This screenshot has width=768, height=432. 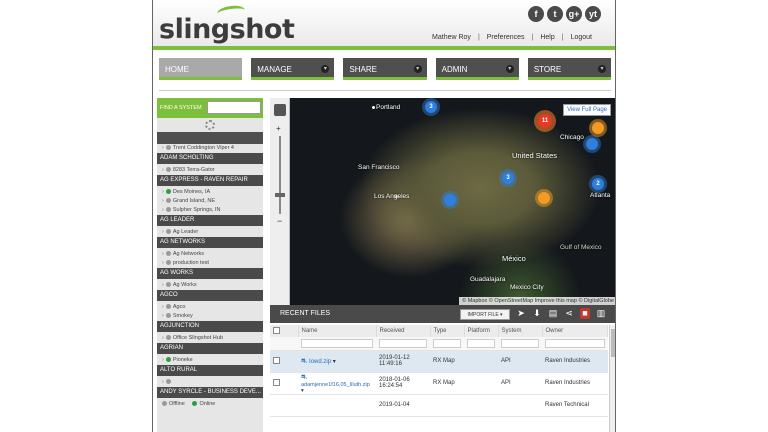 What do you see at coordinates (280, 195) in the screenshot?
I see `zoom-slider-thumb` at bounding box center [280, 195].